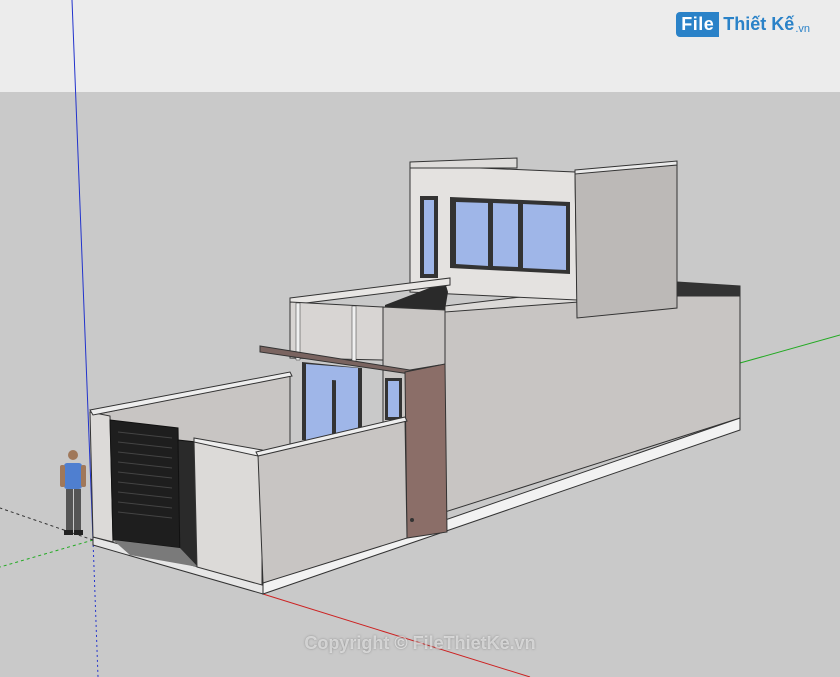  I want to click on left-corner-wall, so click(101, 477).